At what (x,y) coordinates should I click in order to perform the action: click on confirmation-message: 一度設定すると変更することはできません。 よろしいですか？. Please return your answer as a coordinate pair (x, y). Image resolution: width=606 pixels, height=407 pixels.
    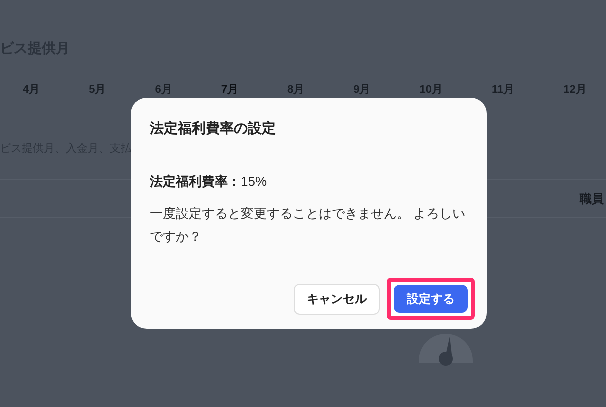
    Looking at the image, I should click on (308, 225).